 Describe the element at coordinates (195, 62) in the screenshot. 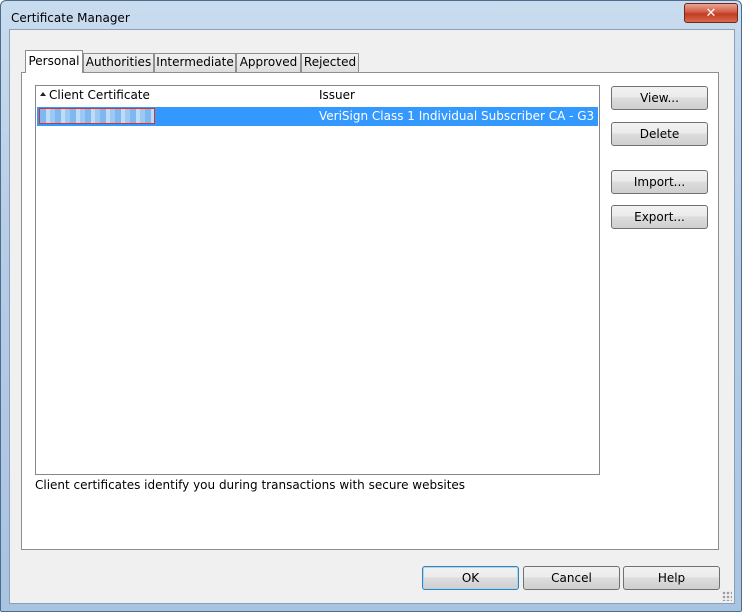

I see `tab-intermediate: Intermediate` at that location.